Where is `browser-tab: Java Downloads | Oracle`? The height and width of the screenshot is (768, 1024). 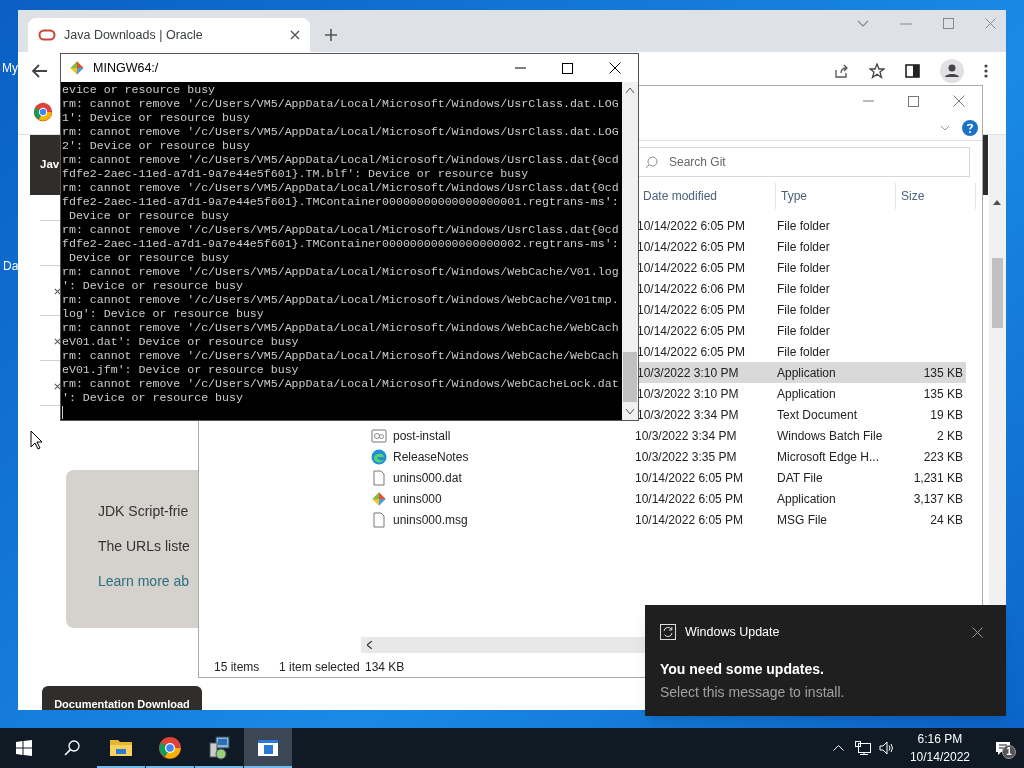 browser-tab: Java Downloads | Oracle is located at coordinates (169, 35).